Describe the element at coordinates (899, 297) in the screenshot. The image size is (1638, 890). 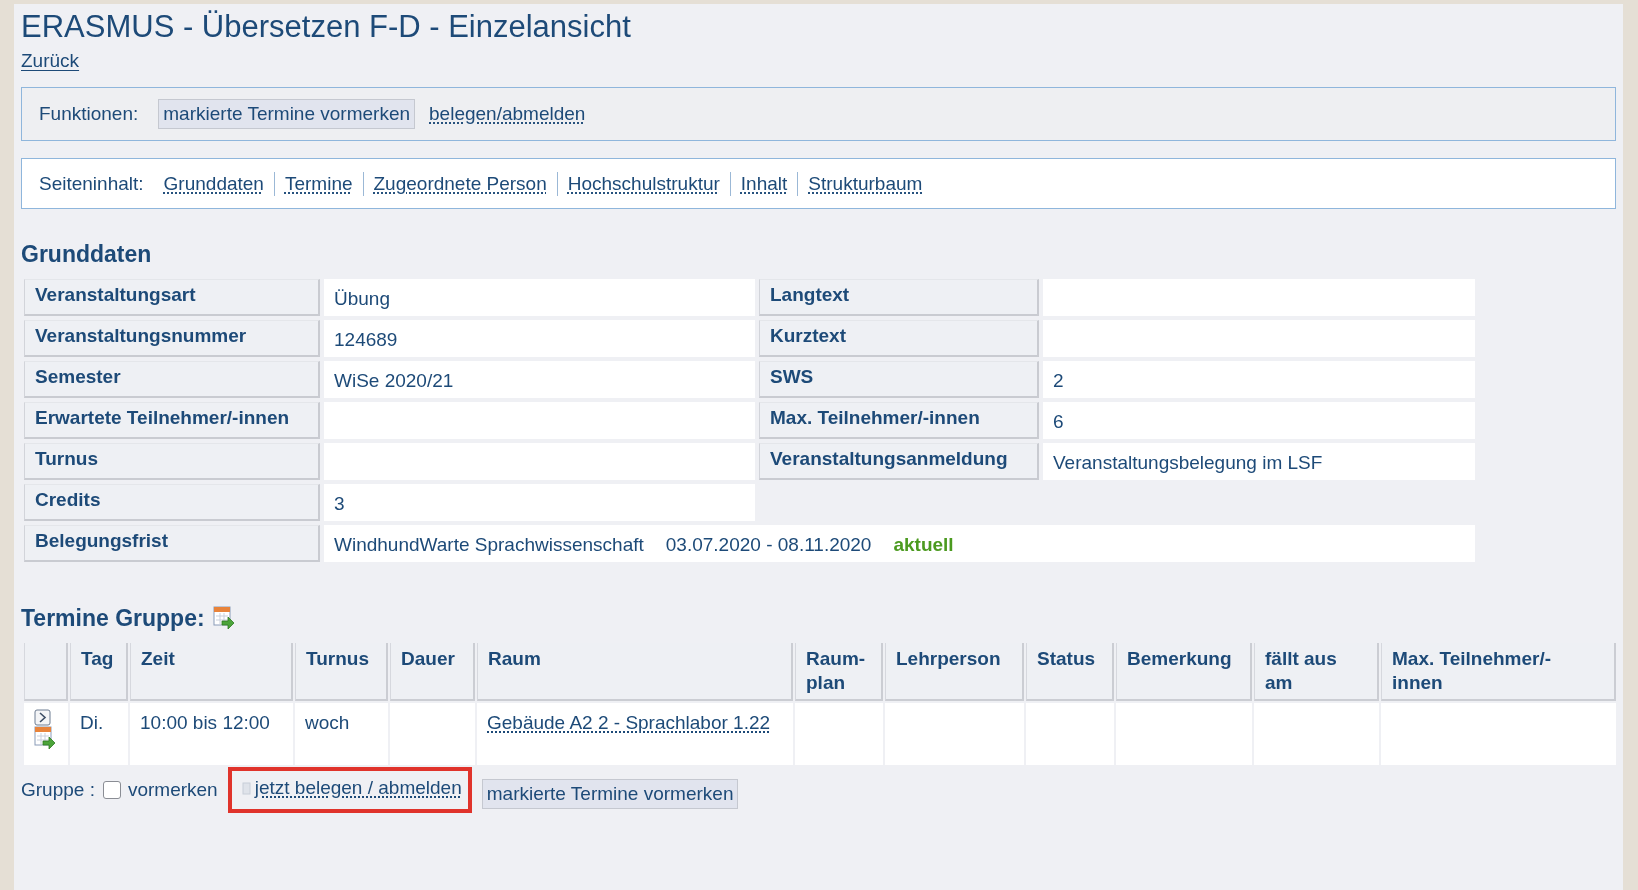
I see `field-label: Langtext` at that location.